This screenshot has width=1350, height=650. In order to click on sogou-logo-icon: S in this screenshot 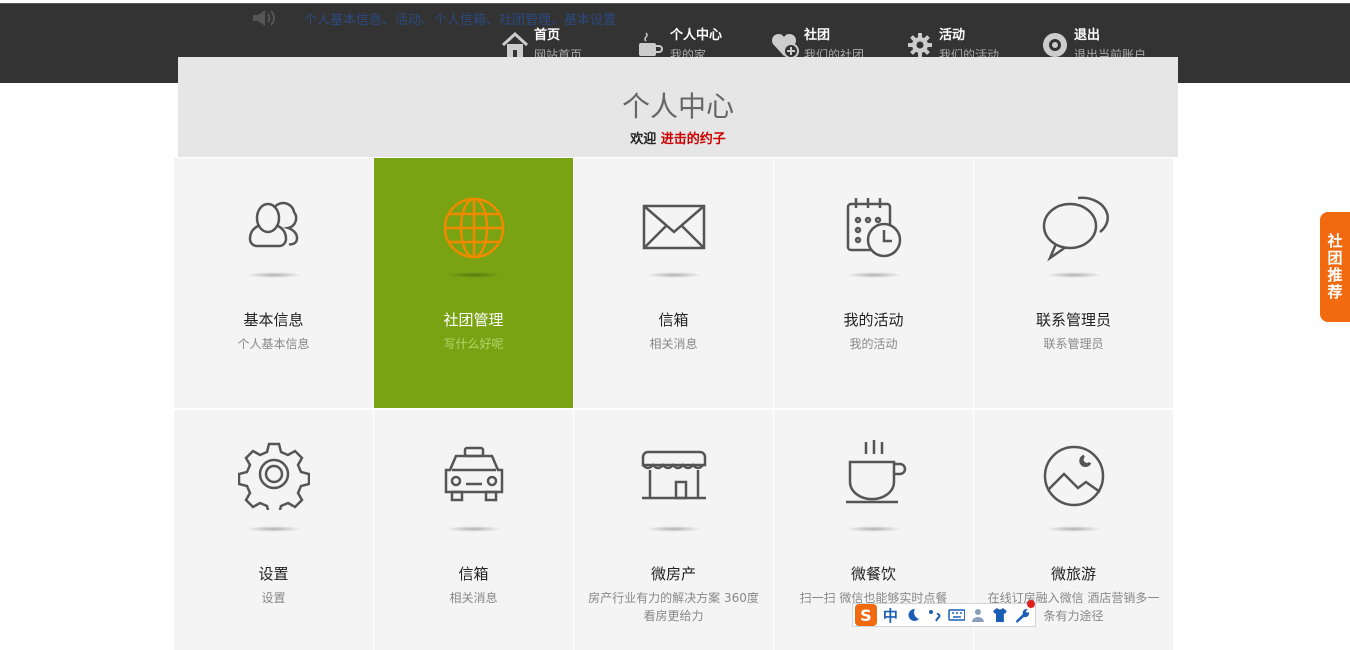, I will do `click(866, 615)`.